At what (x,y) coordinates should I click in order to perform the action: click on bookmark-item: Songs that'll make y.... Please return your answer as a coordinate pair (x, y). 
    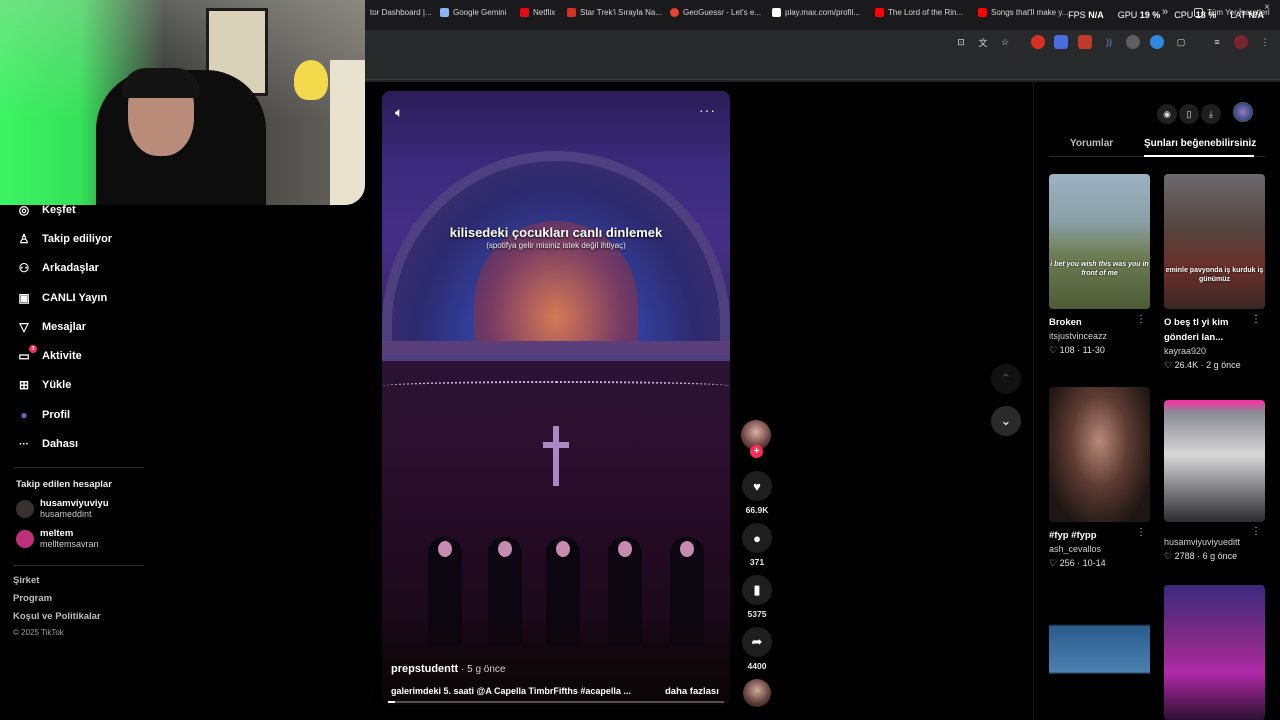
    Looking at the image, I should click on (1023, 12).